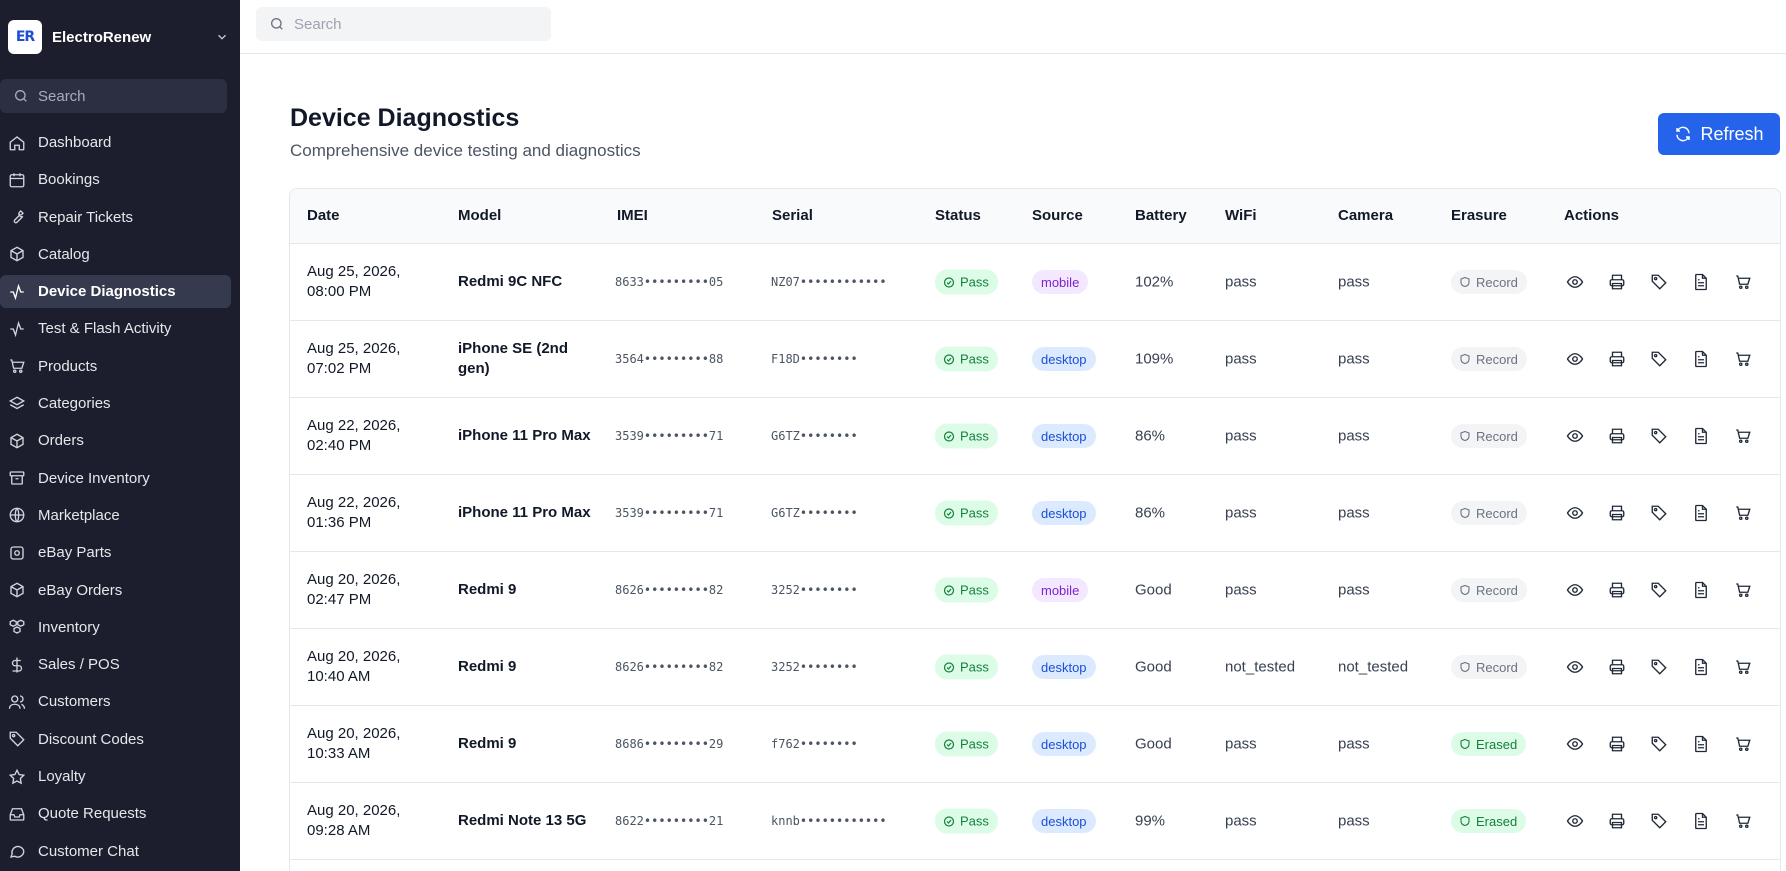 The height and width of the screenshot is (871, 1786). I want to click on top-search-input: Search, so click(403, 24).